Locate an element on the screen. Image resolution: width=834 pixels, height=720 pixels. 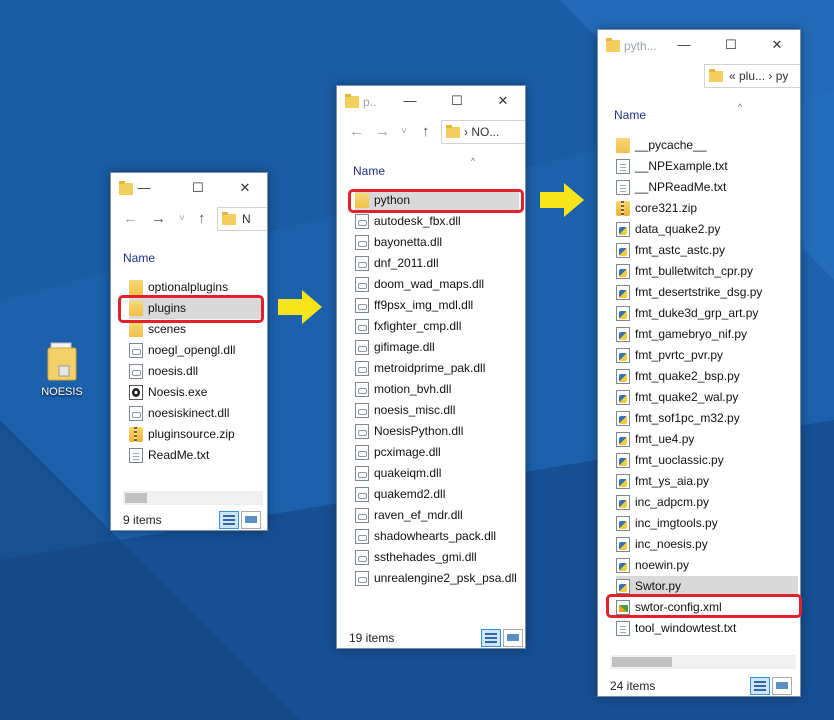
list-item: ReadMe.txt is located at coordinates (195, 455).